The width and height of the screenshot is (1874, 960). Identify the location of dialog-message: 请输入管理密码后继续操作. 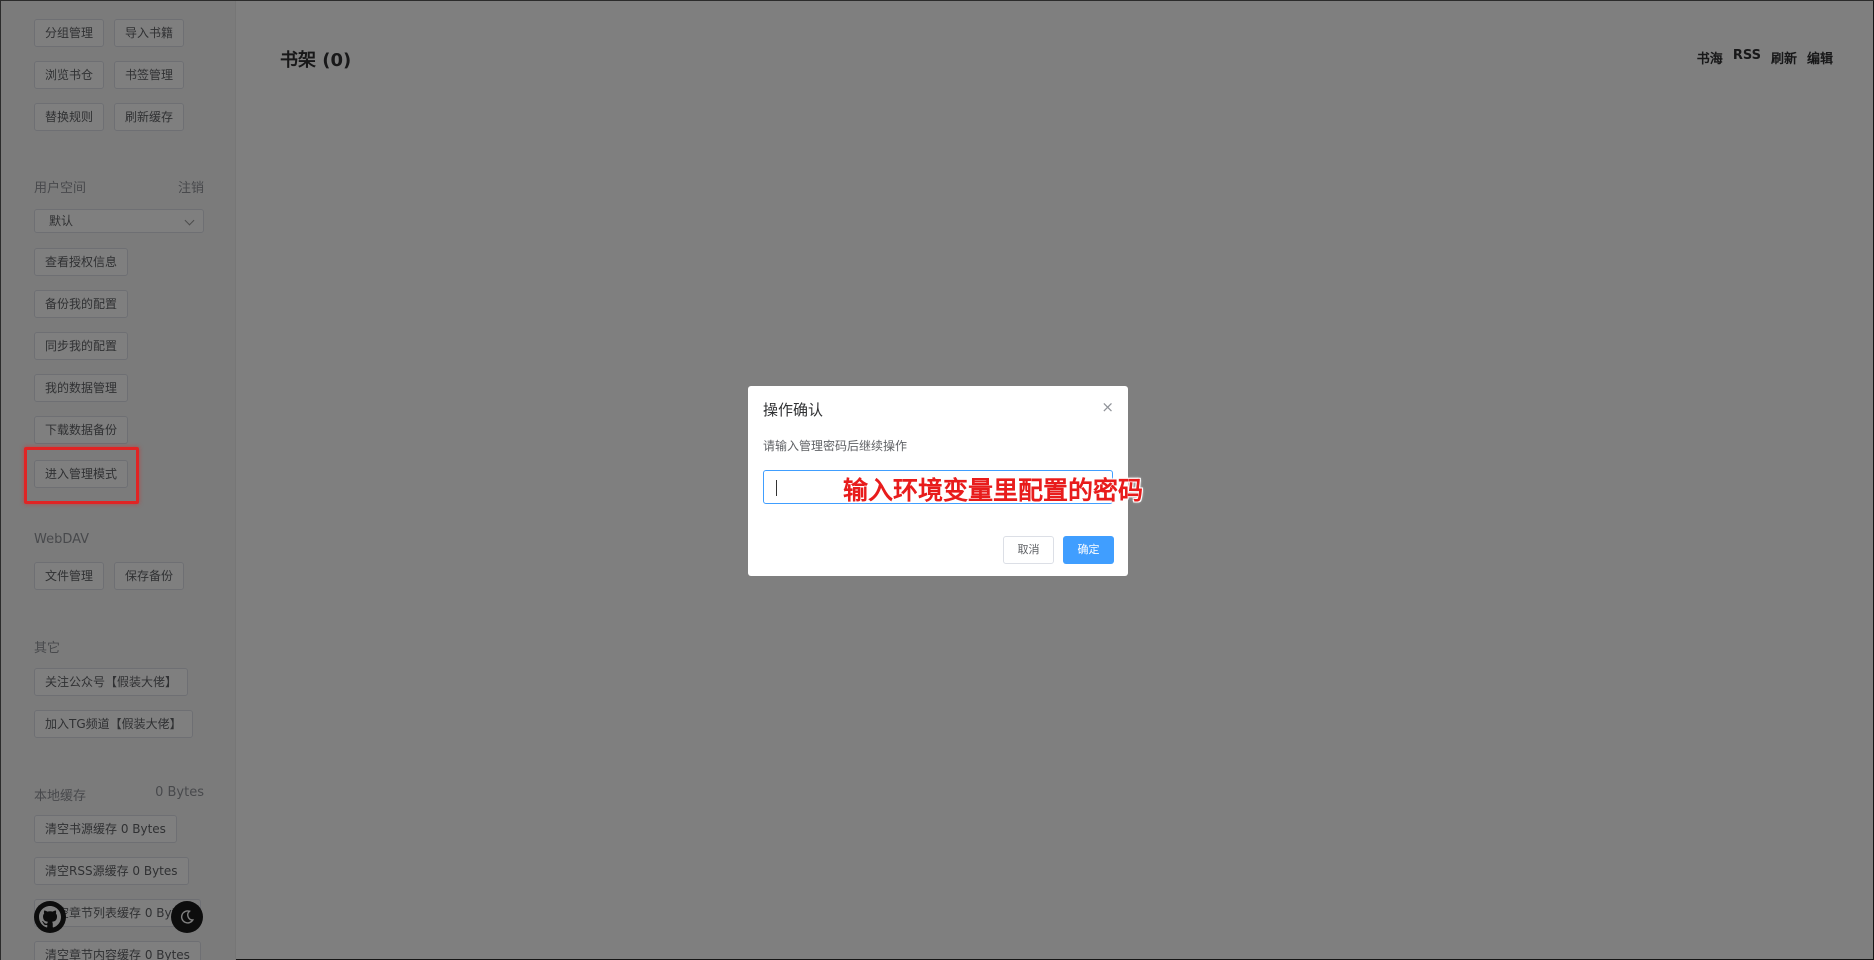
(835, 446).